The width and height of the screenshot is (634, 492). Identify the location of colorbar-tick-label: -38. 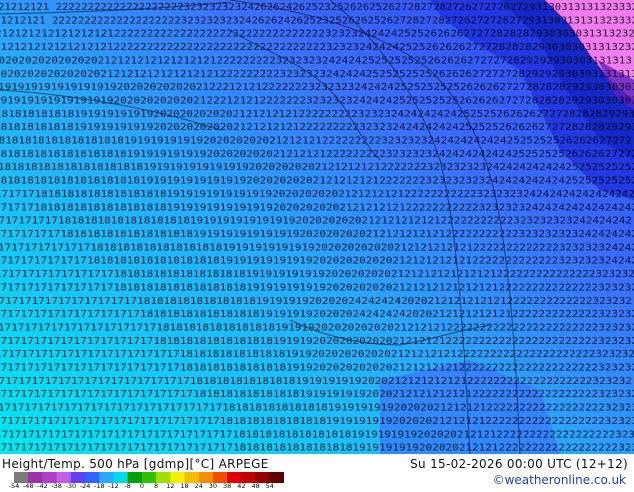
(56, 486).